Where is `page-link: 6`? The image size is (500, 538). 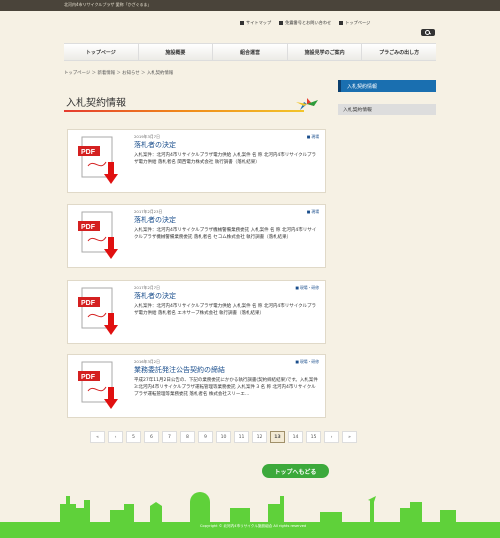
page-link: 6 is located at coordinates (151, 437).